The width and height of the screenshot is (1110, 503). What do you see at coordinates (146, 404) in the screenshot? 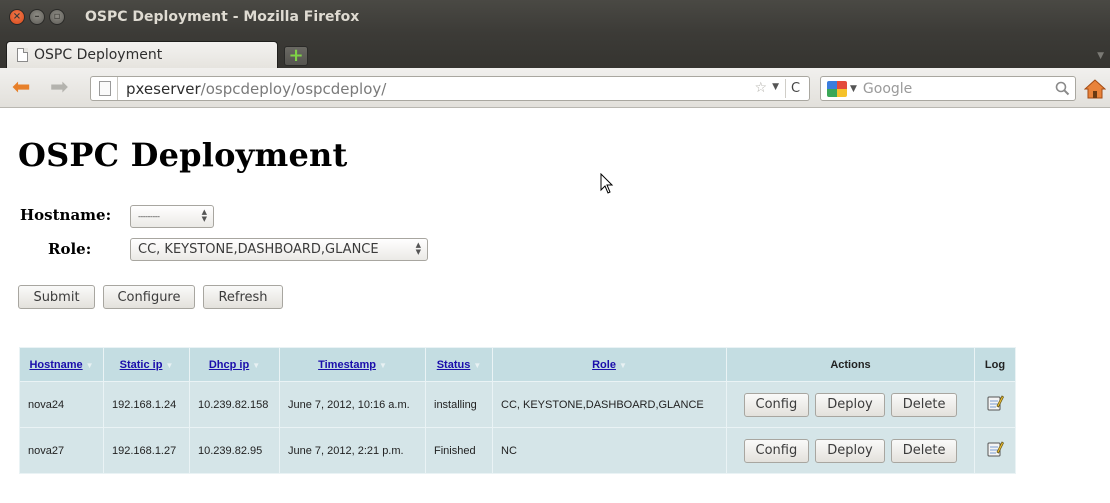
I see `cell-static-ip: 192.168.1.24` at bounding box center [146, 404].